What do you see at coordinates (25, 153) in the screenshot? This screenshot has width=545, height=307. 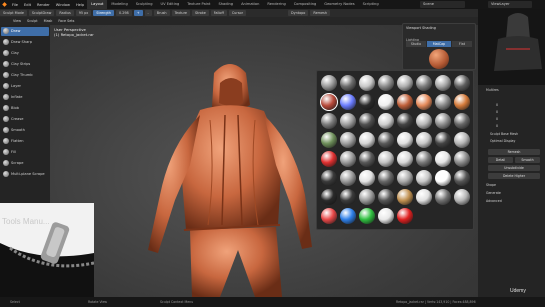 I see `tool-fill: Fill` at bounding box center [25, 153].